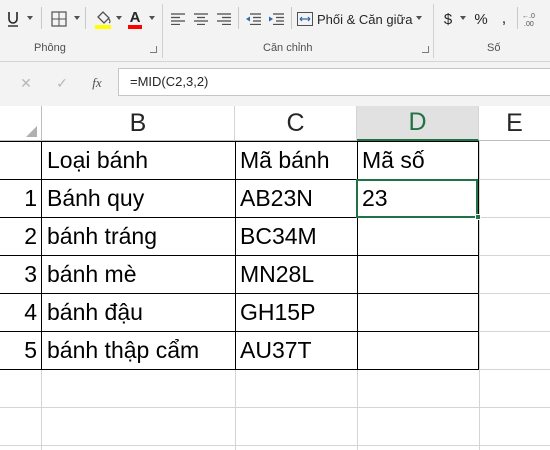 This screenshot has width=550, height=450. I want to click on fill-color-dropdown-icon, so click(119, 18).